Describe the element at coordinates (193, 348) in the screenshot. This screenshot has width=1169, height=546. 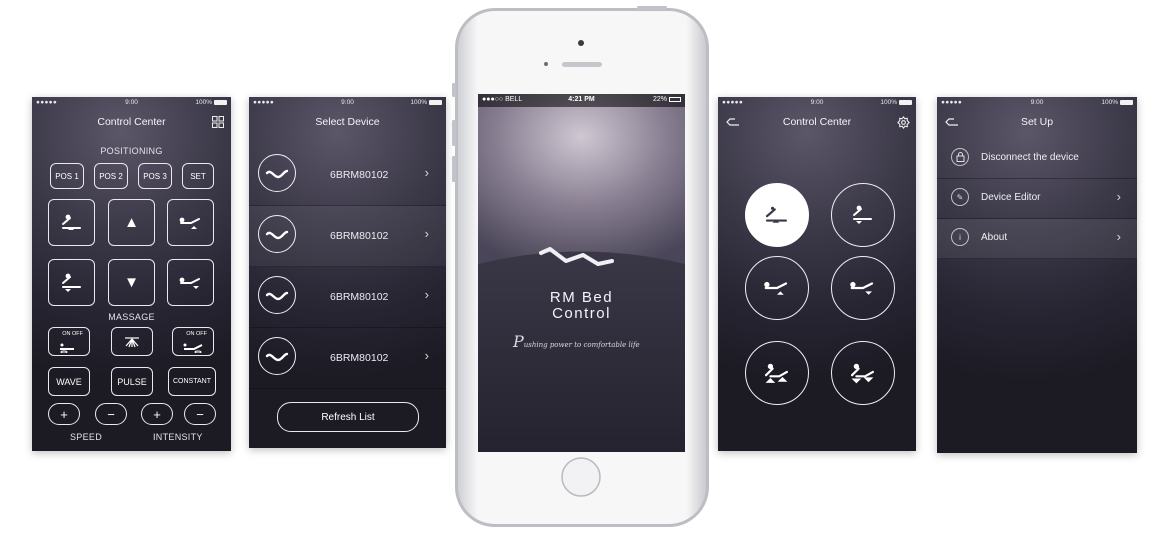
I see `massage-foot-icon` at that location.